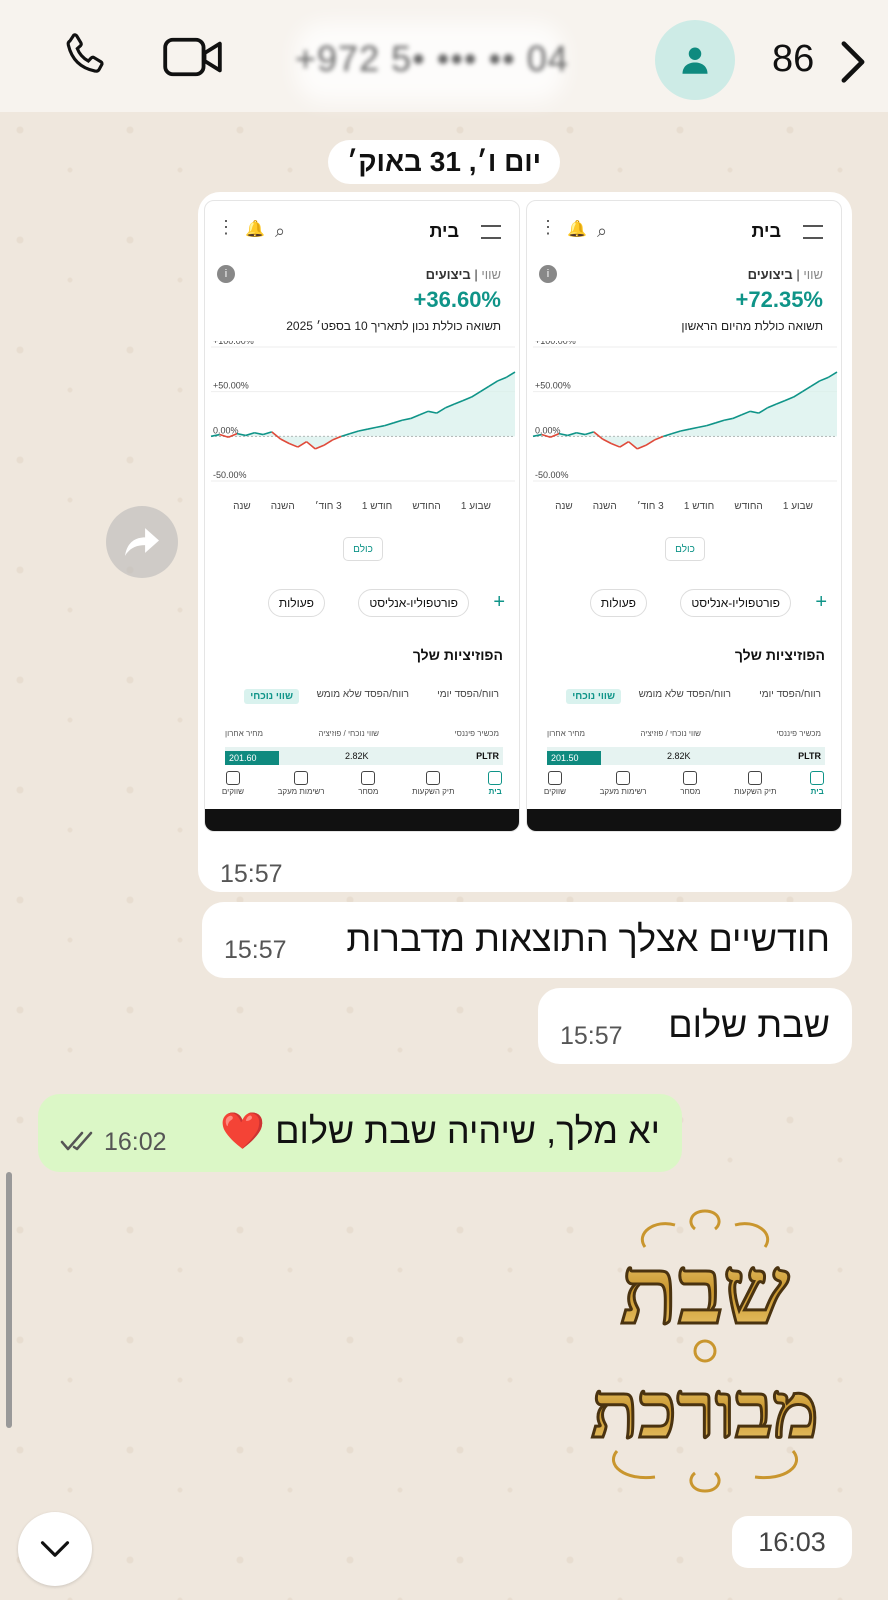 The height and width of the screenshot is (1600, 888). I want to click on chevron-down-icon, so click(55, 1549).